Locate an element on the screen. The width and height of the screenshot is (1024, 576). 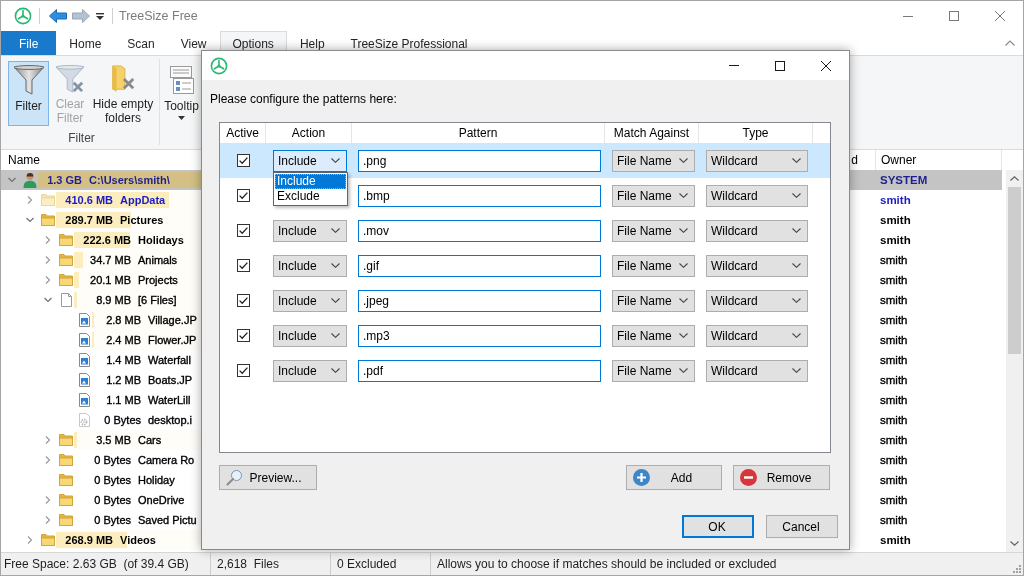
window-title: TreeSize Free is located at coordinates (158, 16).